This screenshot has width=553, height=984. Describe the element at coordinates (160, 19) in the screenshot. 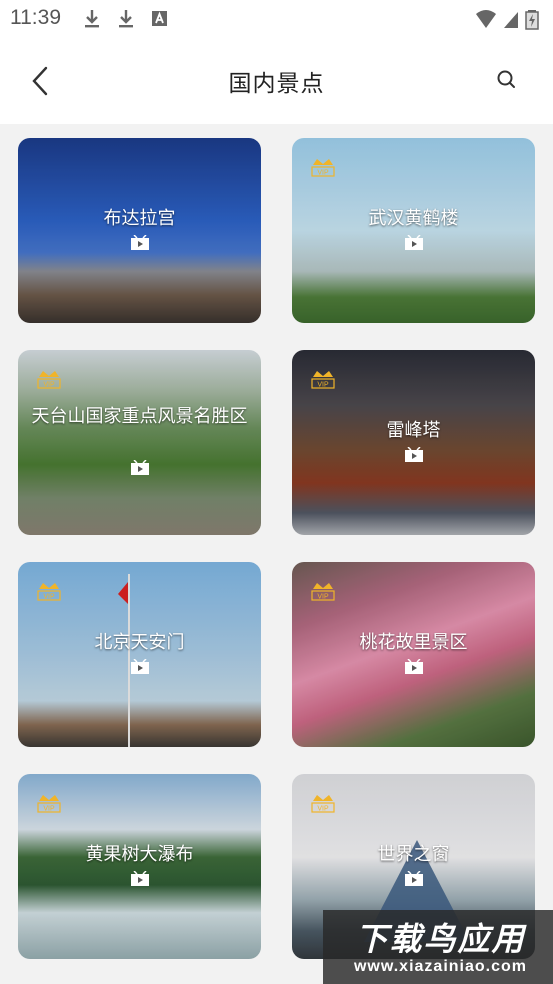

I see `font-a-icon` at that location.